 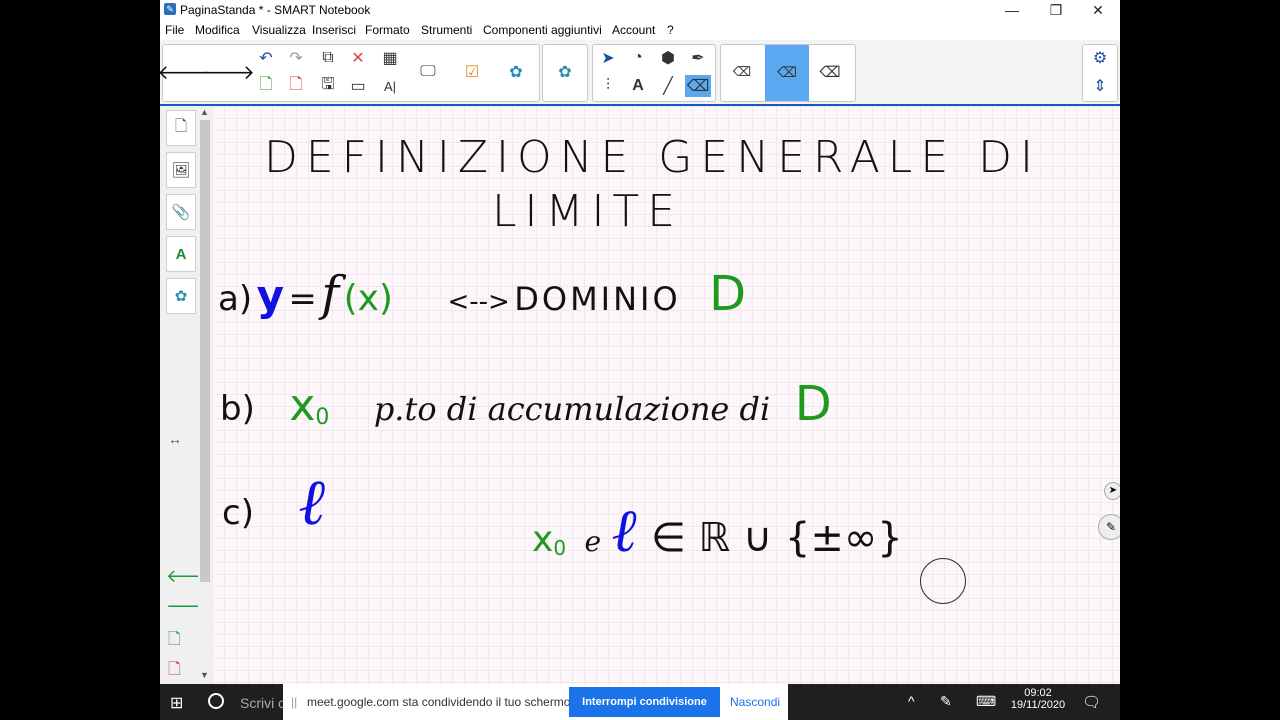 What do you see at coordinates (543, 539) in the screenshot?
I see `item-c2-x: x` at bounding box center [543, 539].